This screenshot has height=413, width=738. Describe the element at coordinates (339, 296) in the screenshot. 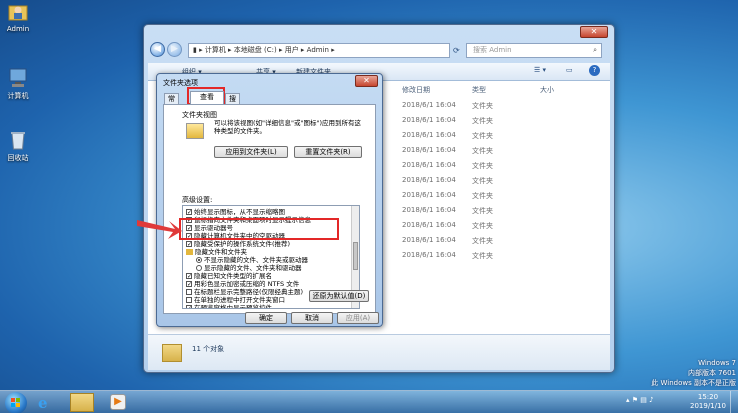

I see `restore-defaults-button: 还原为默认值(D)` at that location.